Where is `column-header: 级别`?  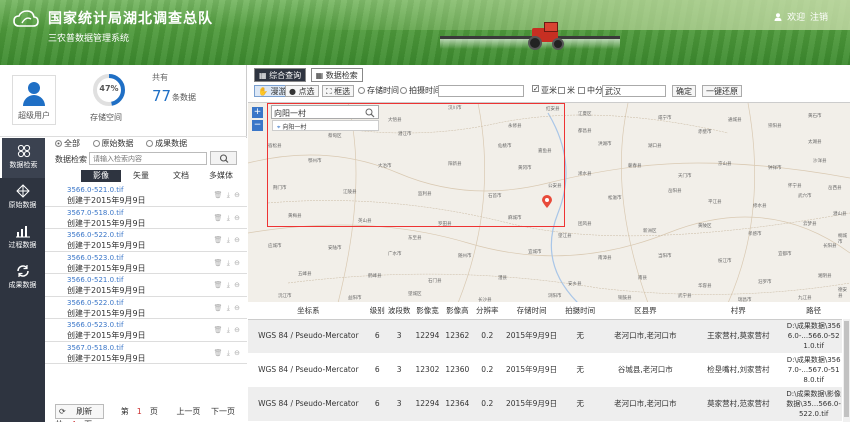 column-header: 级别 is located at coordinates (377, 311).